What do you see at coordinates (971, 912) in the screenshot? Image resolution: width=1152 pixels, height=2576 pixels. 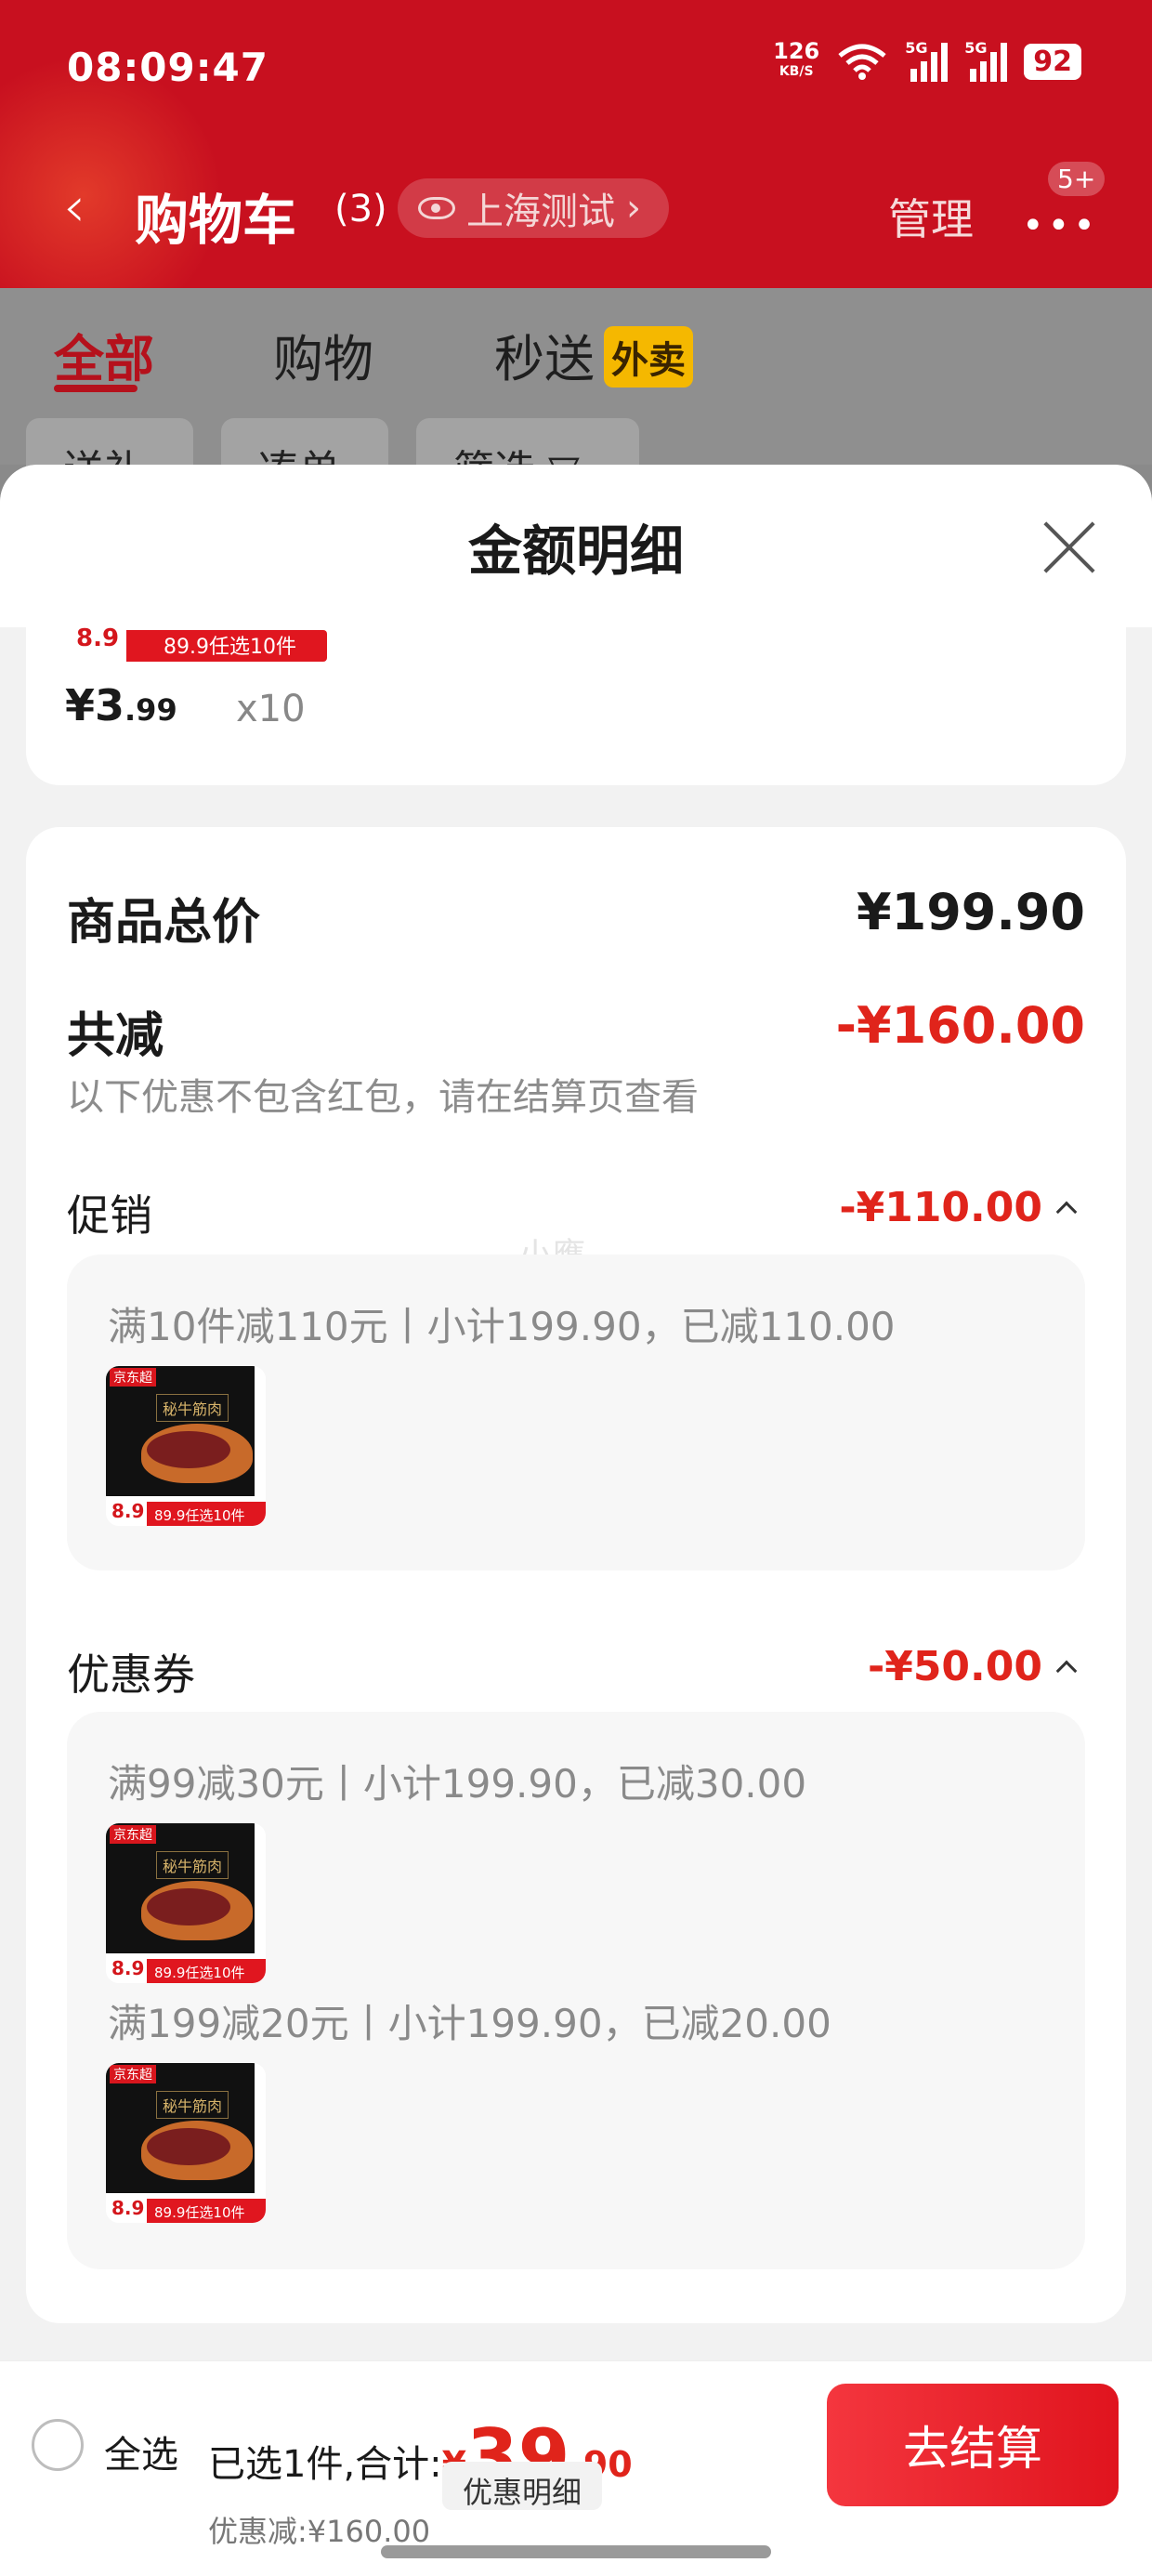 I see `total-value: ¥199.90` at bounding box center [971, 912].